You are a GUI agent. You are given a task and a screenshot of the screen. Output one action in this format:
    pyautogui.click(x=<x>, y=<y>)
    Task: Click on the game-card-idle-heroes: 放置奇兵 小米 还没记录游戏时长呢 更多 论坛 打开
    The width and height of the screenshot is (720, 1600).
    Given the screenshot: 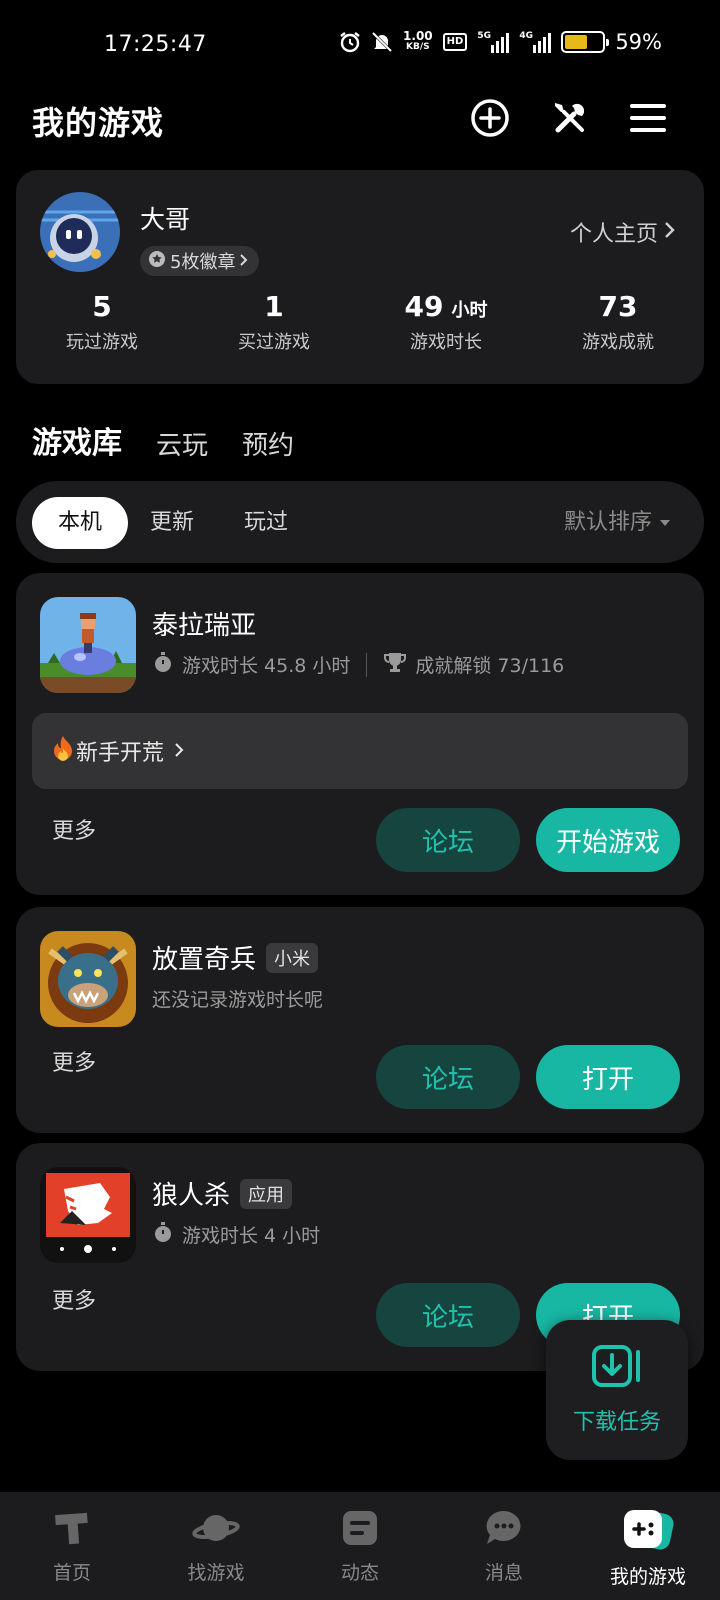 What is the action you would take?
    pyautogui.click(x=360, y=1020)
    